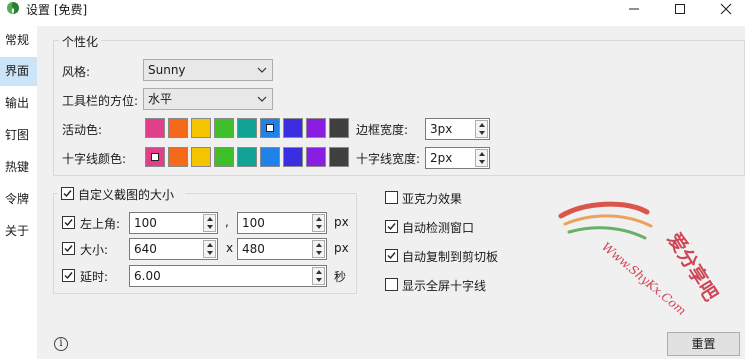  Describe the element at coordinates (391, 197) in the screenshot. I see `acrylic-checkbox` at that location.